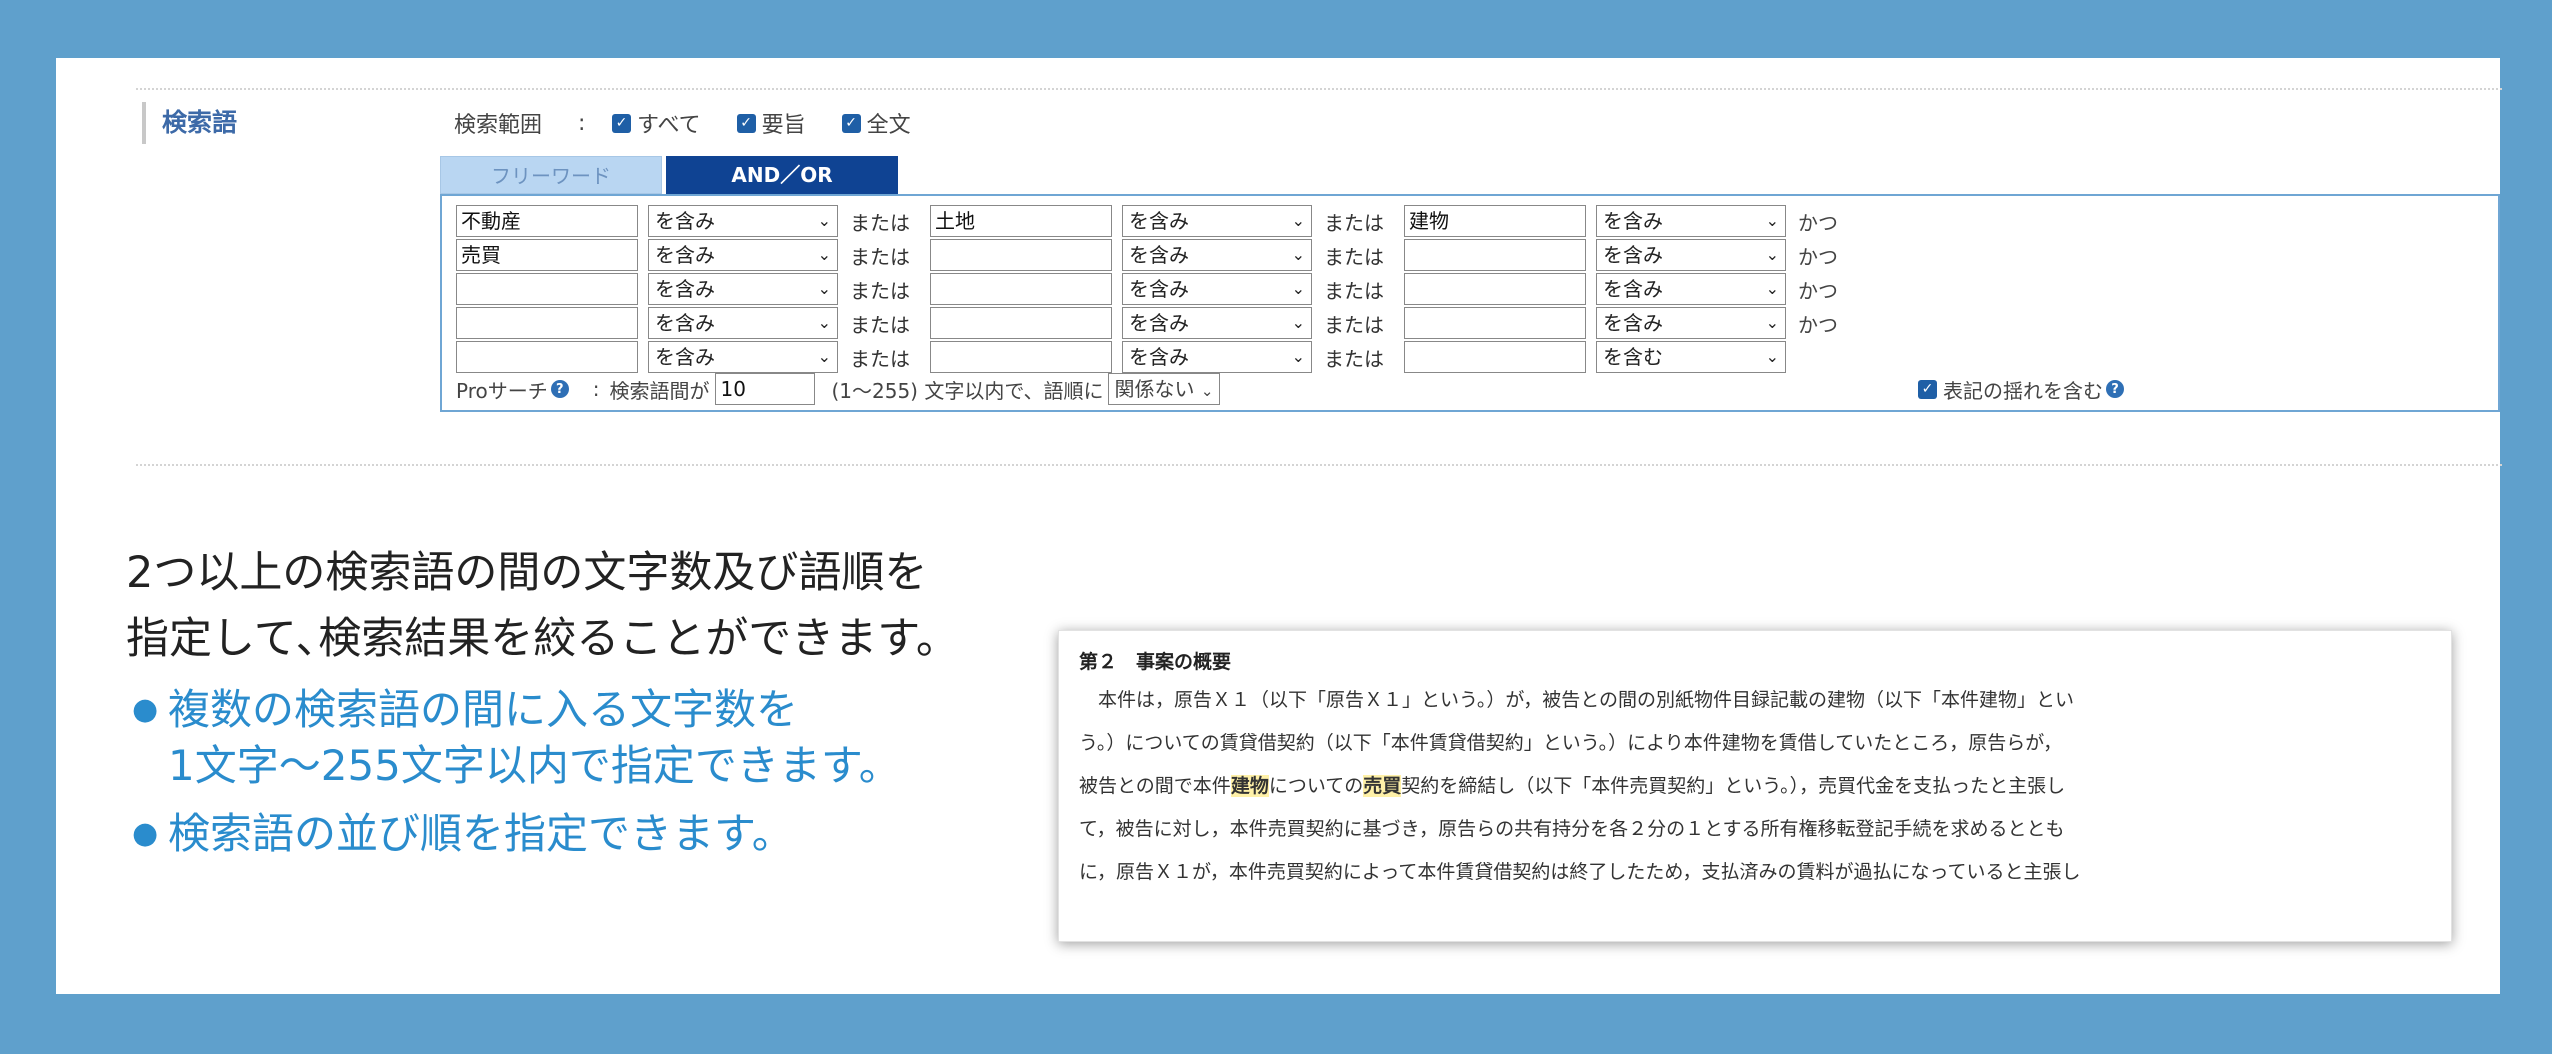 The width and height of the screenshot is (2552, 1054). What do you see at coordinates (1319, 465) in the screenshot?
I see `bottom-divider` at bounding box center [1319, 465].